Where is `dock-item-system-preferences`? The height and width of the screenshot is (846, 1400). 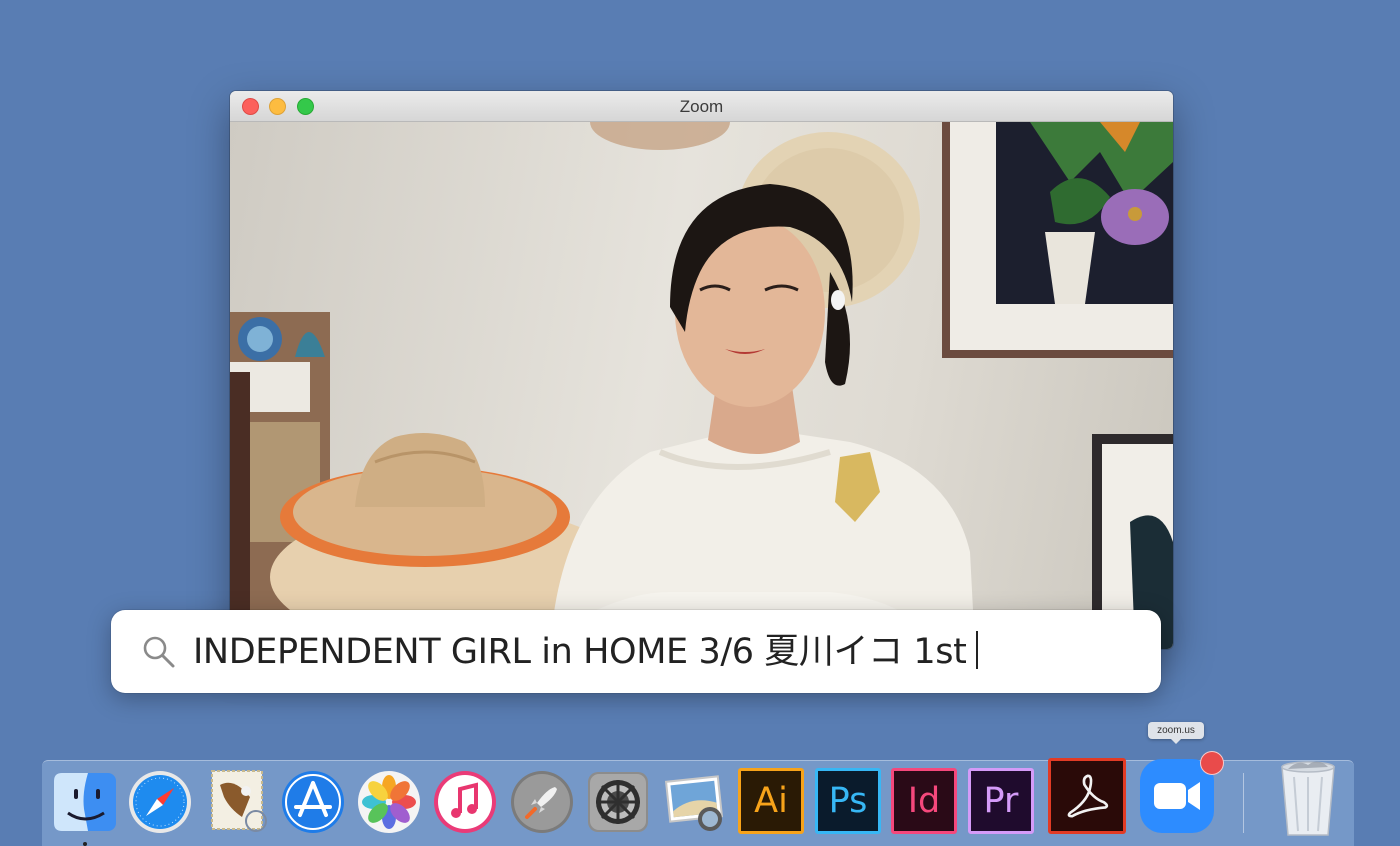 dock-item-system-preferences is located at coordinates (618, 802).